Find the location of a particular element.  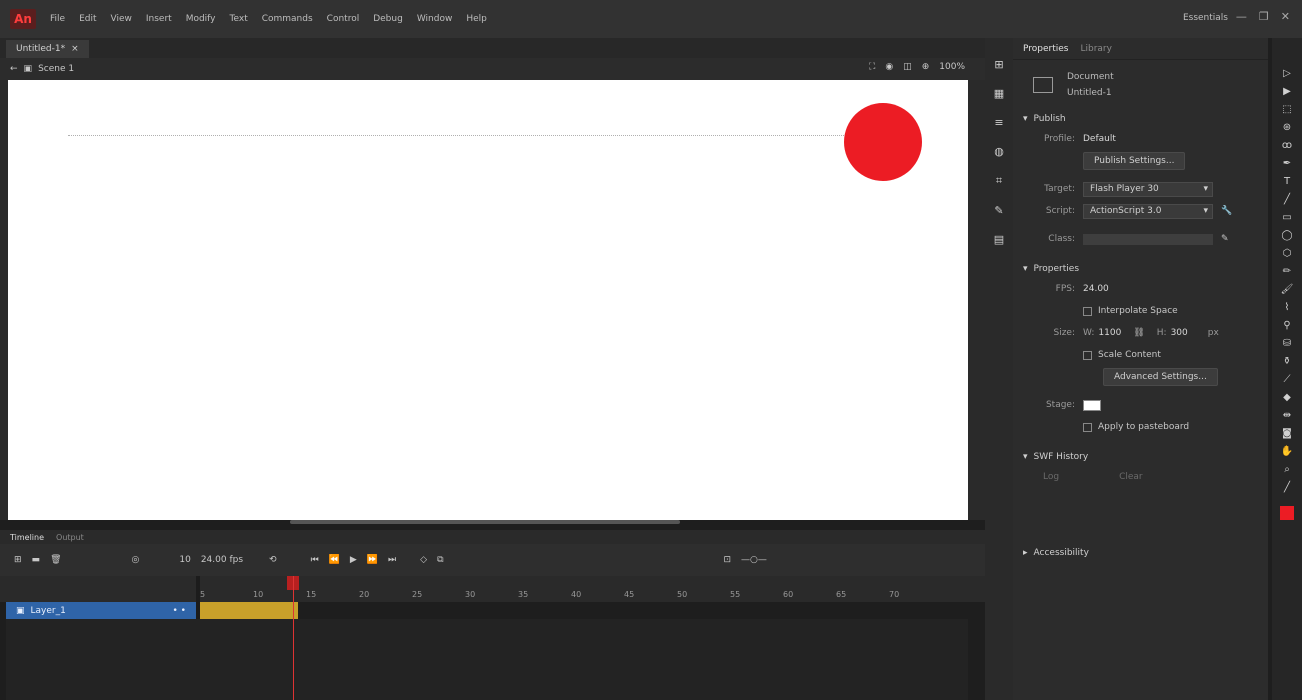

layer-row: ▣ Layer_1 • • is located at coordinates (101, 610).